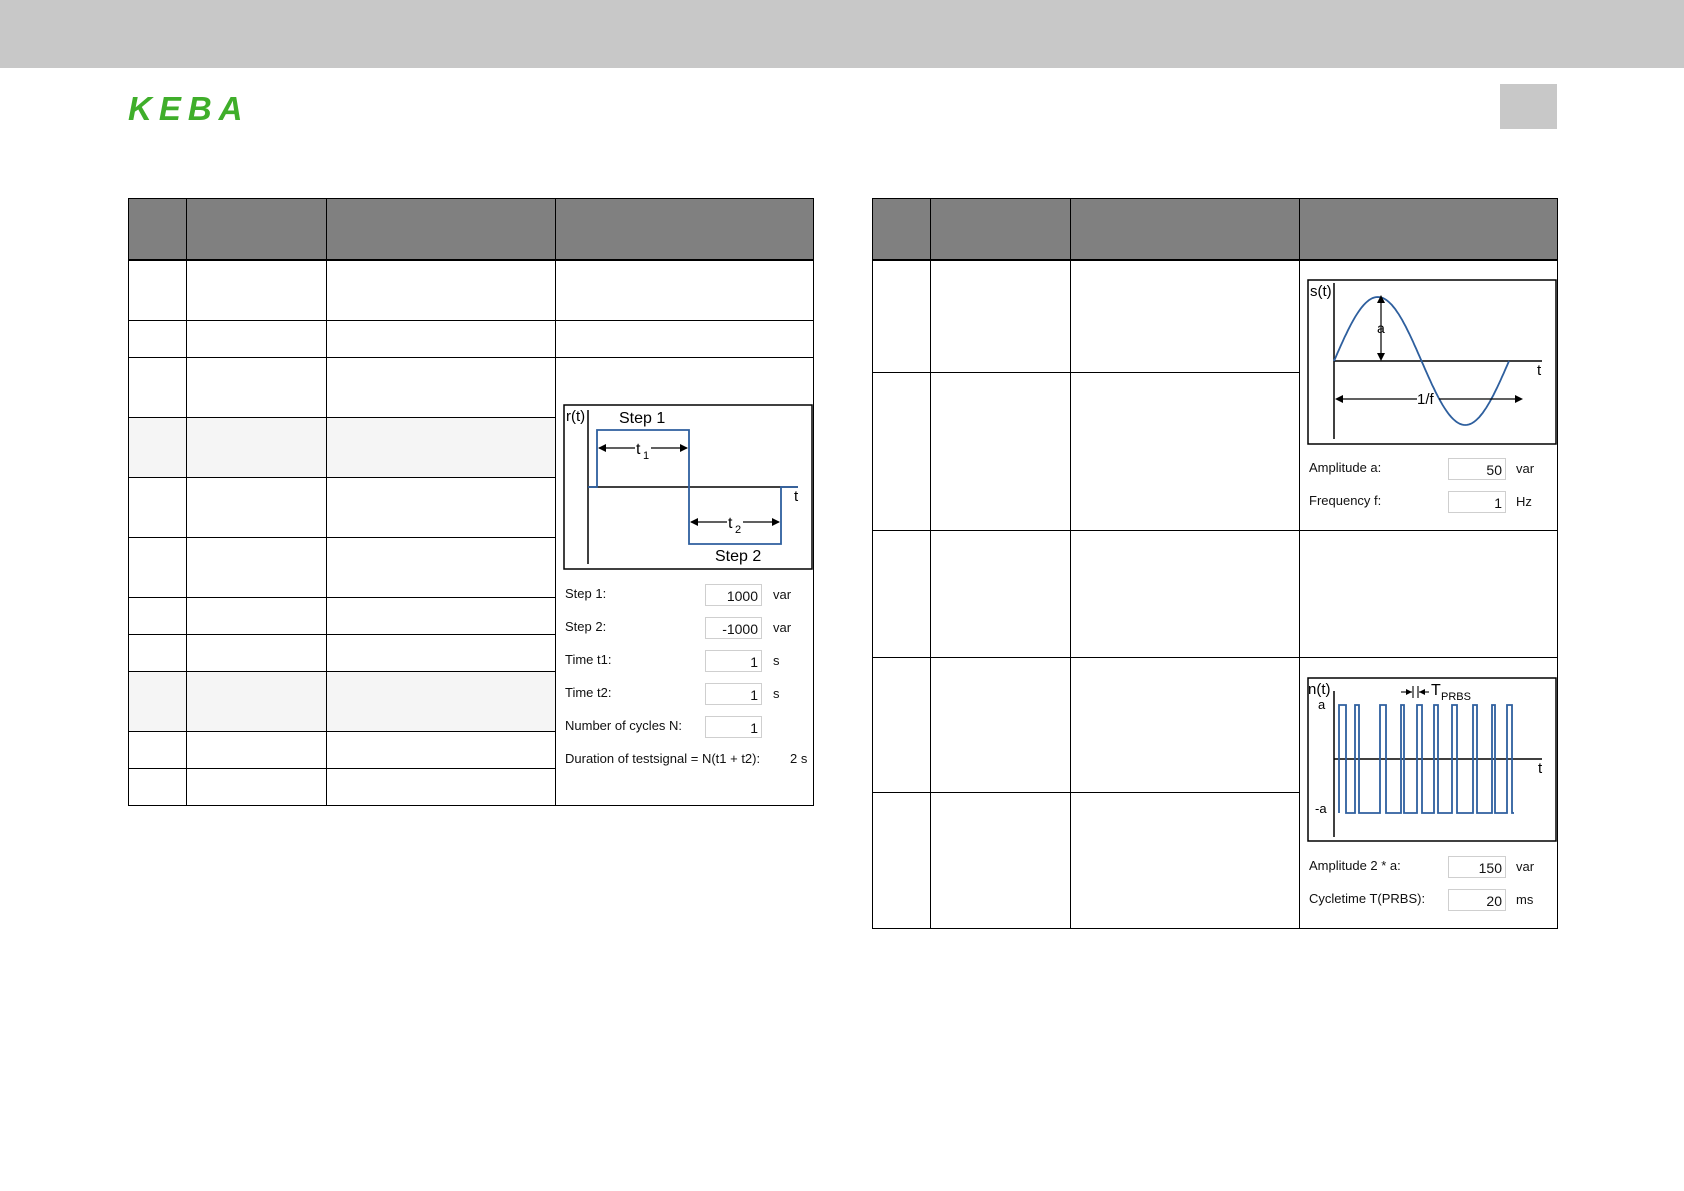  Describe the element at coordinates (782, 627) in the screenshot. I see `step2-unit: var` at that location.